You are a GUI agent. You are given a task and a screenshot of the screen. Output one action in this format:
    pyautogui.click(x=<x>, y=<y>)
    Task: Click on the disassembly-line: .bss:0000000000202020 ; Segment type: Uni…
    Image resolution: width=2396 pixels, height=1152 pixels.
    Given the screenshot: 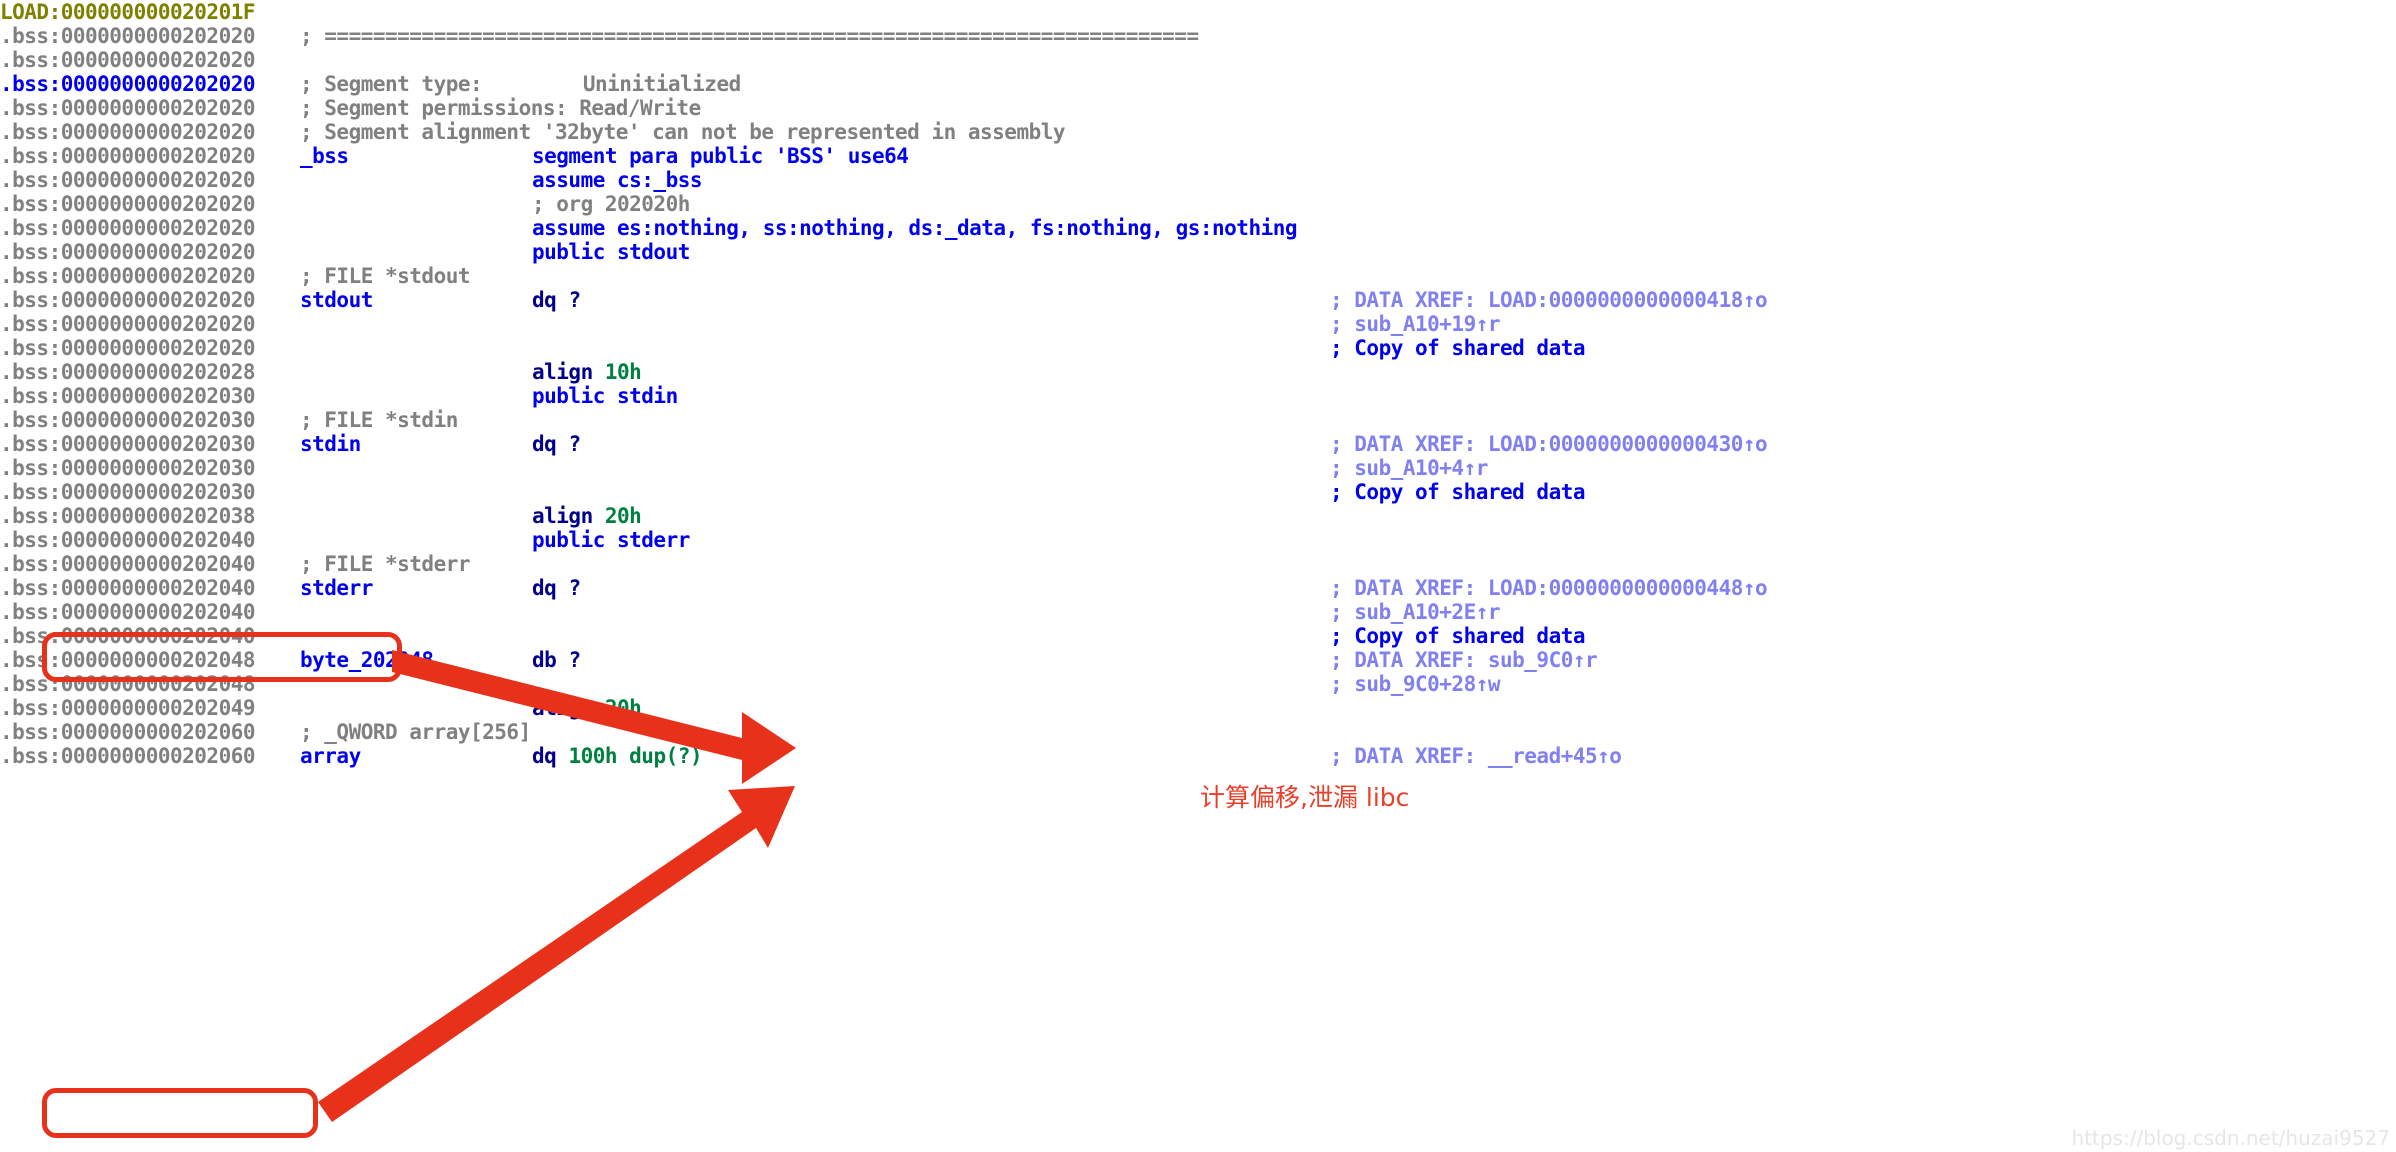 What is the action you would take?
    pyautogui.click(x=1198, y=84)
    